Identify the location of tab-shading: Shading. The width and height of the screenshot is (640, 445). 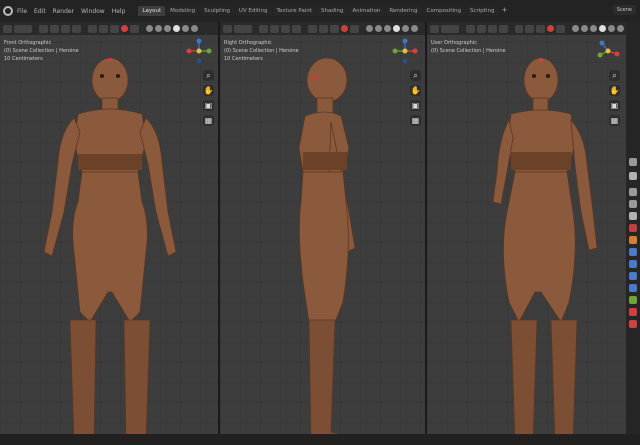
(332, 11).